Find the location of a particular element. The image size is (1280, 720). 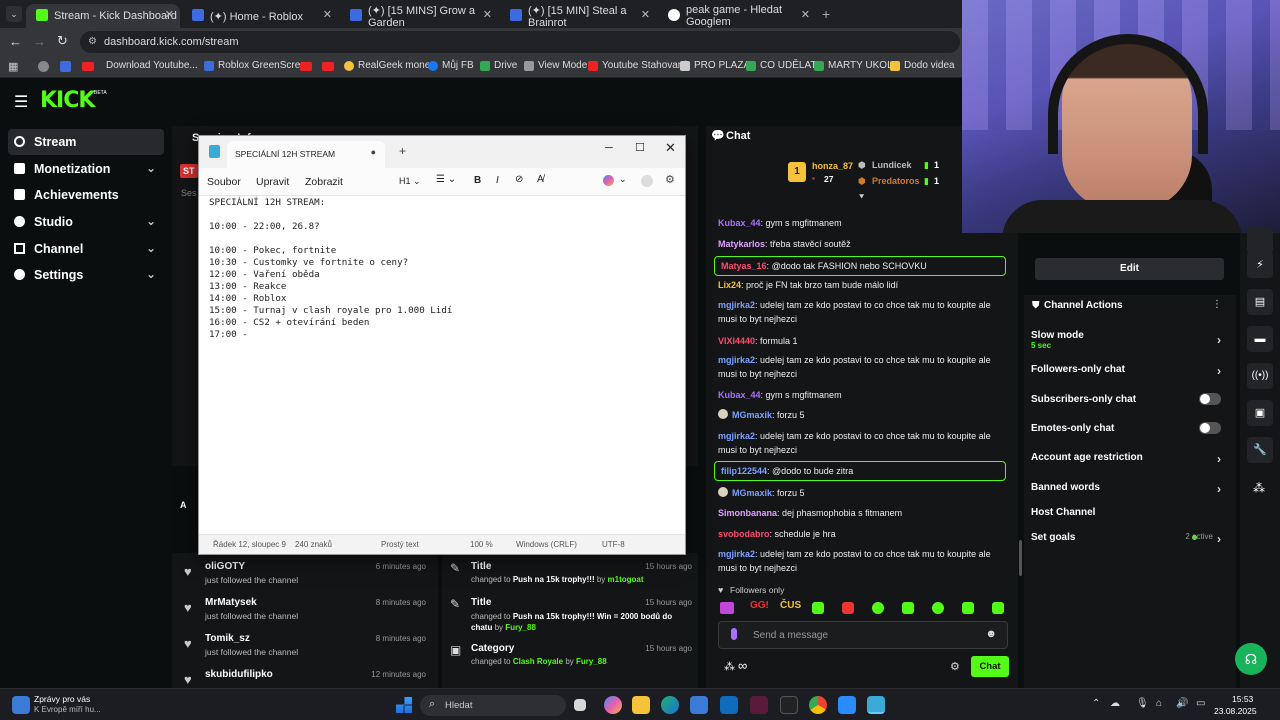

clear-format-icon: A̸ is located at coordinates (540, 179).